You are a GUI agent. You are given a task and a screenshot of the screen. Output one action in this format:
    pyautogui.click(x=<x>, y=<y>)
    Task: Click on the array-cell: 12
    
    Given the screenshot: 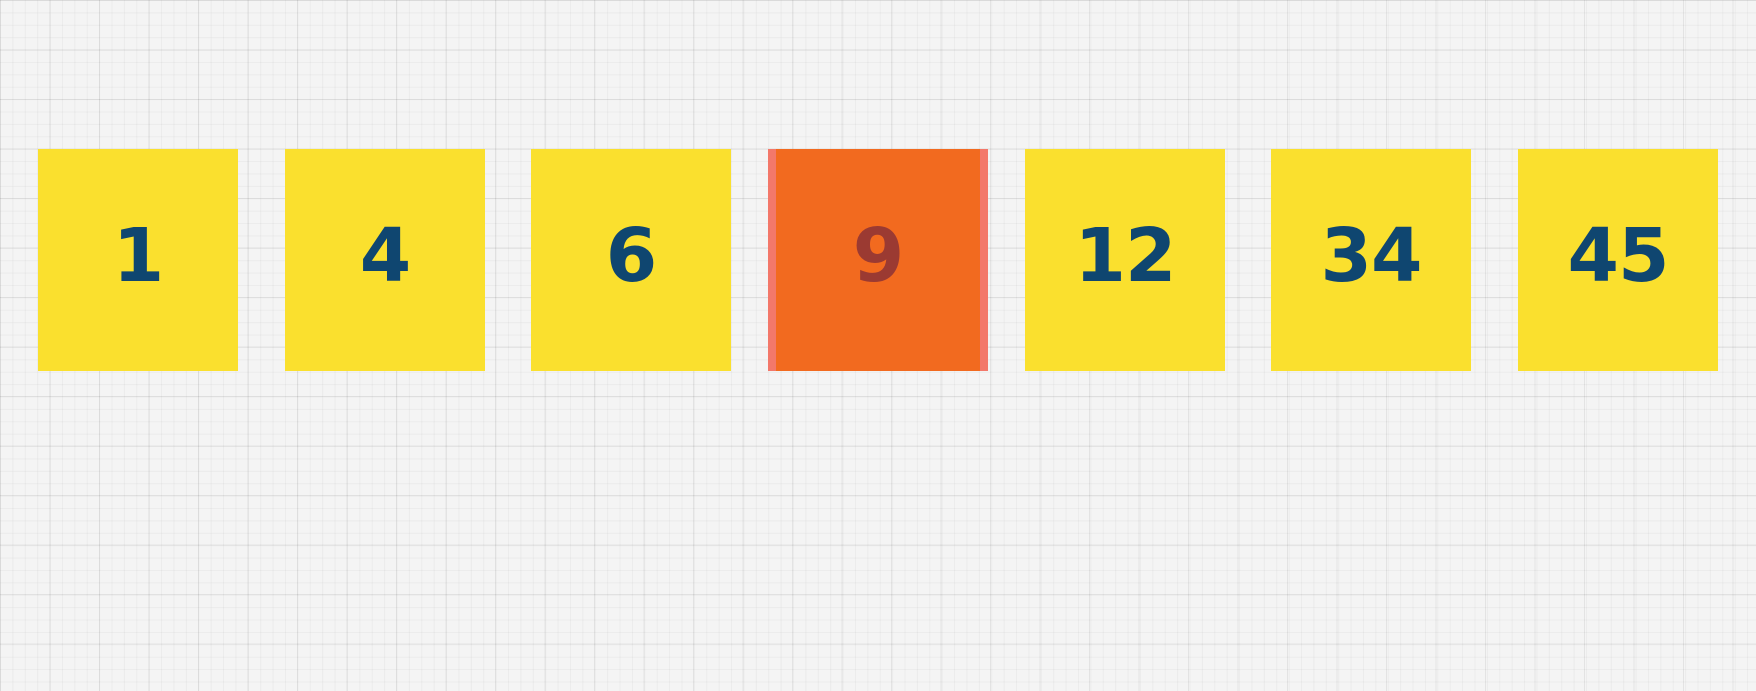 What is the action you would take?
    pyautogui.click(x=1125, y=260)
    